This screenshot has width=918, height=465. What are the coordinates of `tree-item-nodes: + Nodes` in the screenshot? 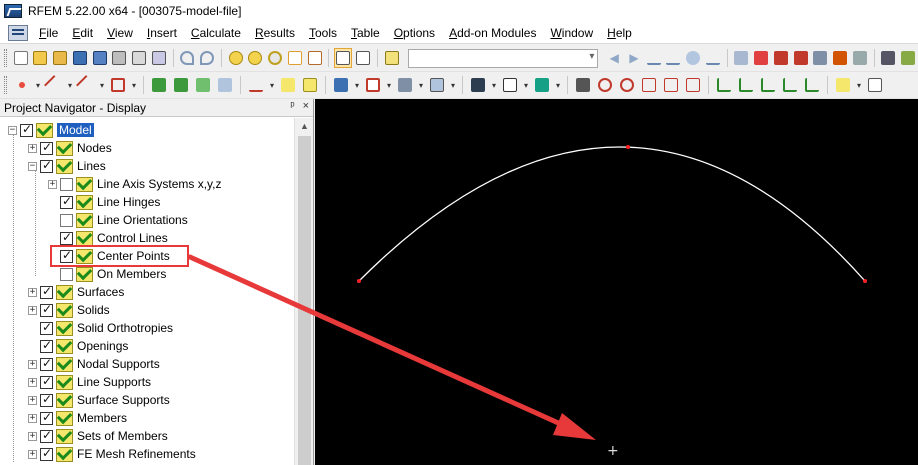 It's located at (70, 148).